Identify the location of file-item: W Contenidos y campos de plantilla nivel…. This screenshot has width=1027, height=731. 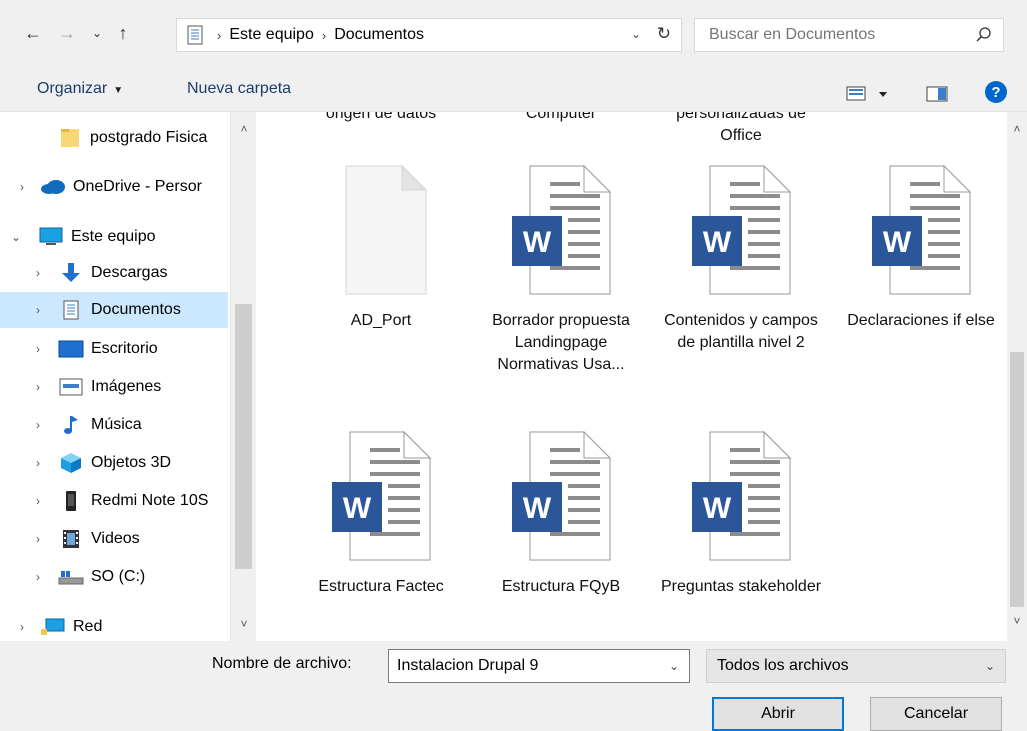
(741, 257).